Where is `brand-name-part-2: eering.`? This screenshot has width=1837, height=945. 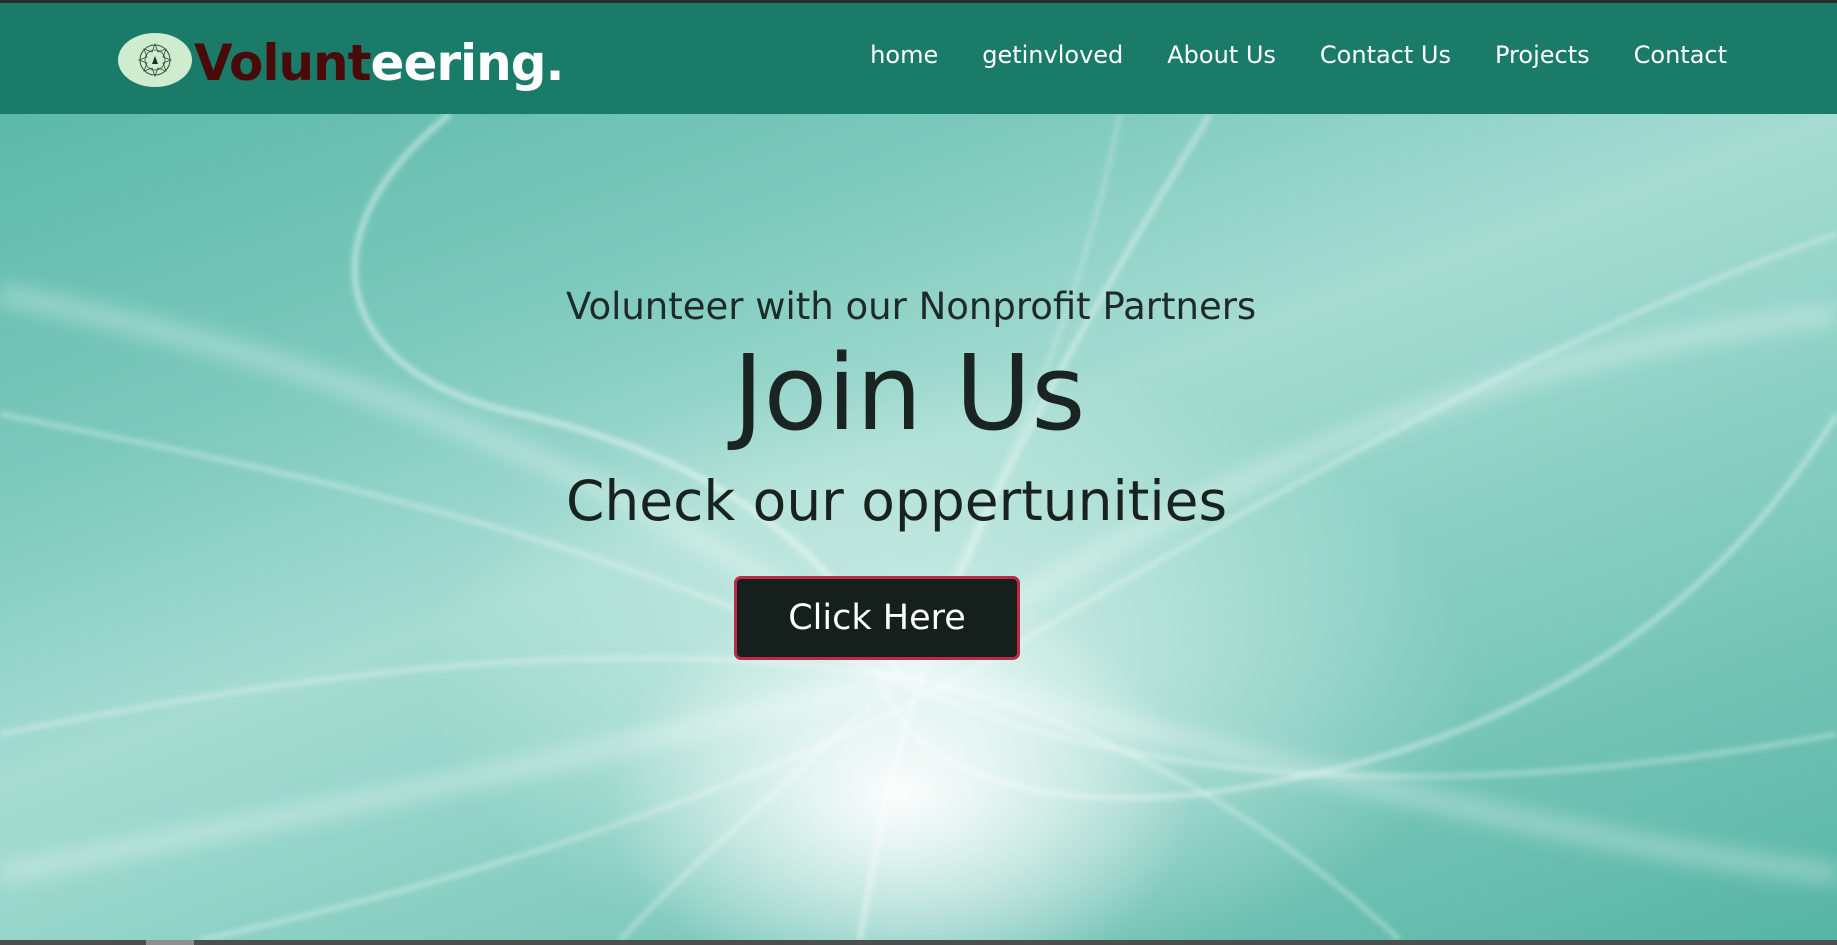 brand-name-part-2: eering. is located at coordinates (467, 63).